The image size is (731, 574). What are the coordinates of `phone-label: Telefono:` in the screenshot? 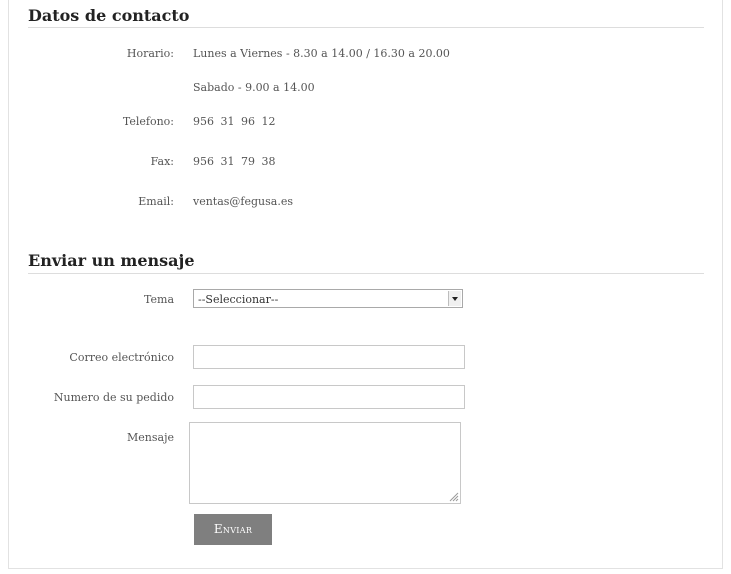 It's located at (148, 121).